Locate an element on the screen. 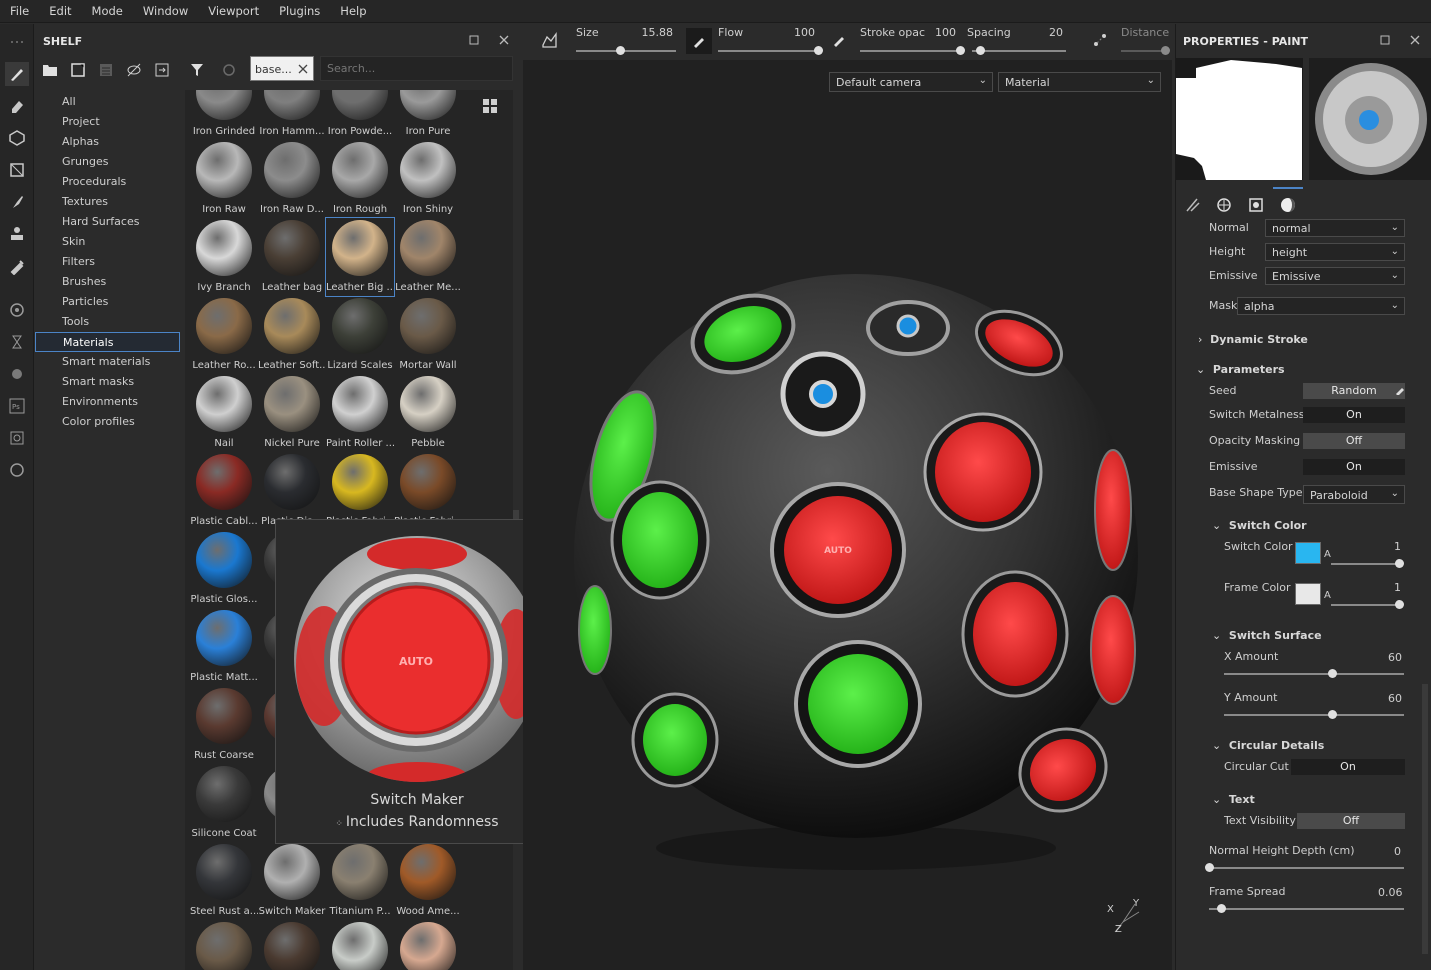 The height and width of the screenshot is (970, 1431). dynamic-stroke-section: › Dynamic Stroke is located at coordinates (1253, 339).